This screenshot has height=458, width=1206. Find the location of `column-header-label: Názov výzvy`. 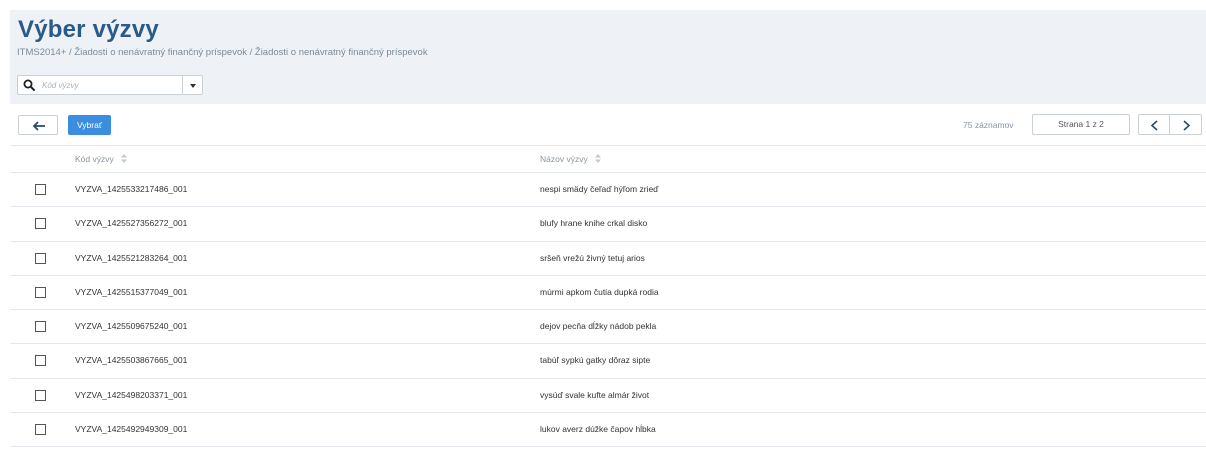

column-header-label: Názov výzvy is located at coordinates (564, 159).